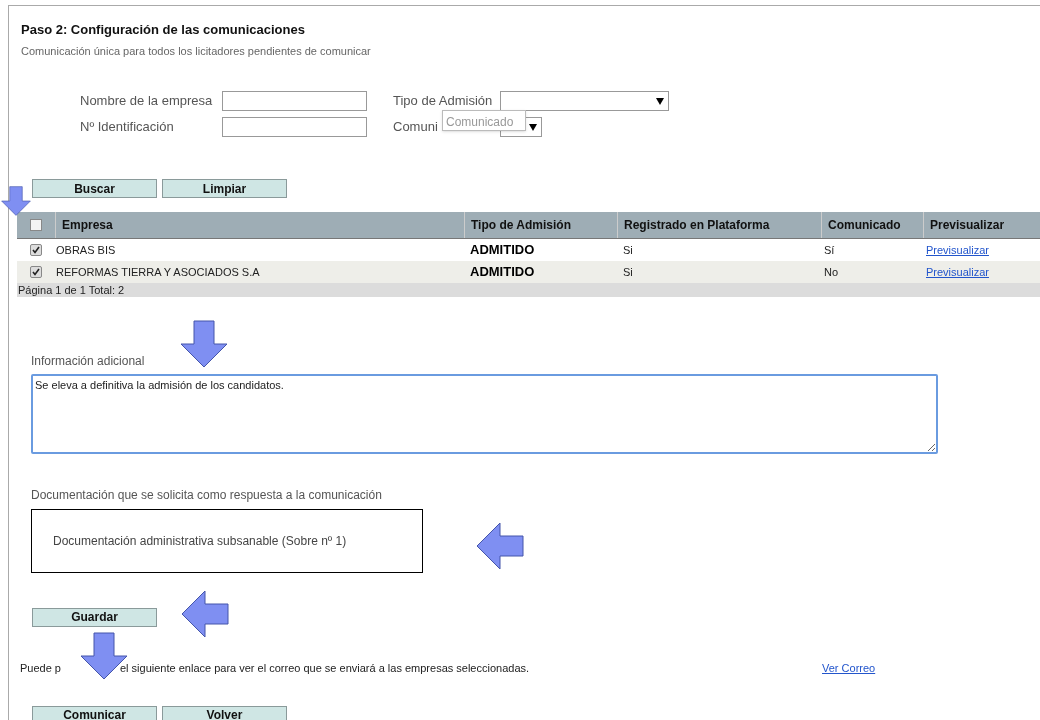  Describe the element at coordinates (981, 225) in the screenshot. I see `column-header: Previsualizar` at that location.